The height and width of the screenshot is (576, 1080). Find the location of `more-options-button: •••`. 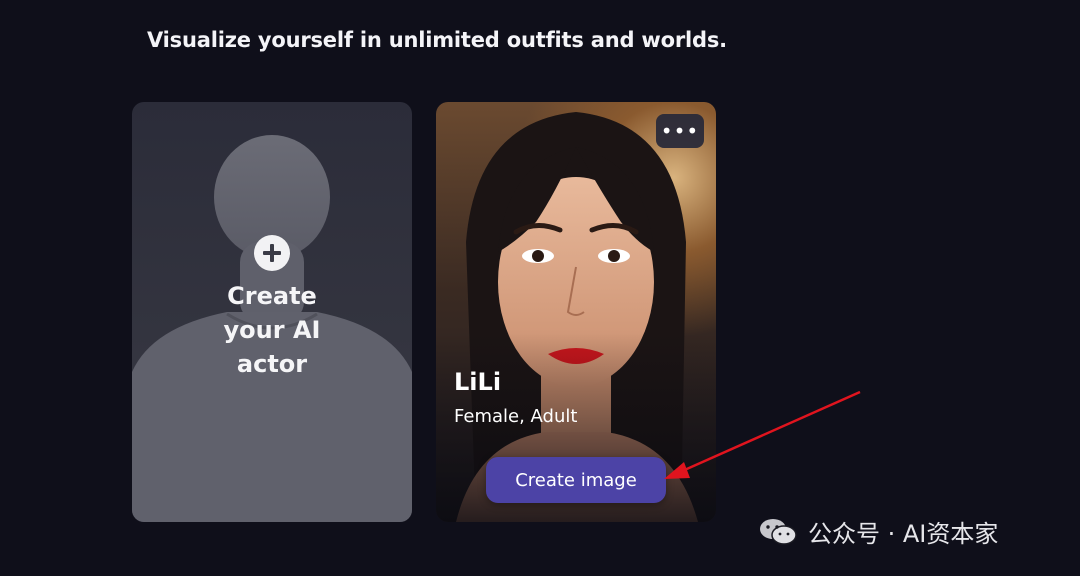

more-options-button: ••• is located at coordinates (680, 131).